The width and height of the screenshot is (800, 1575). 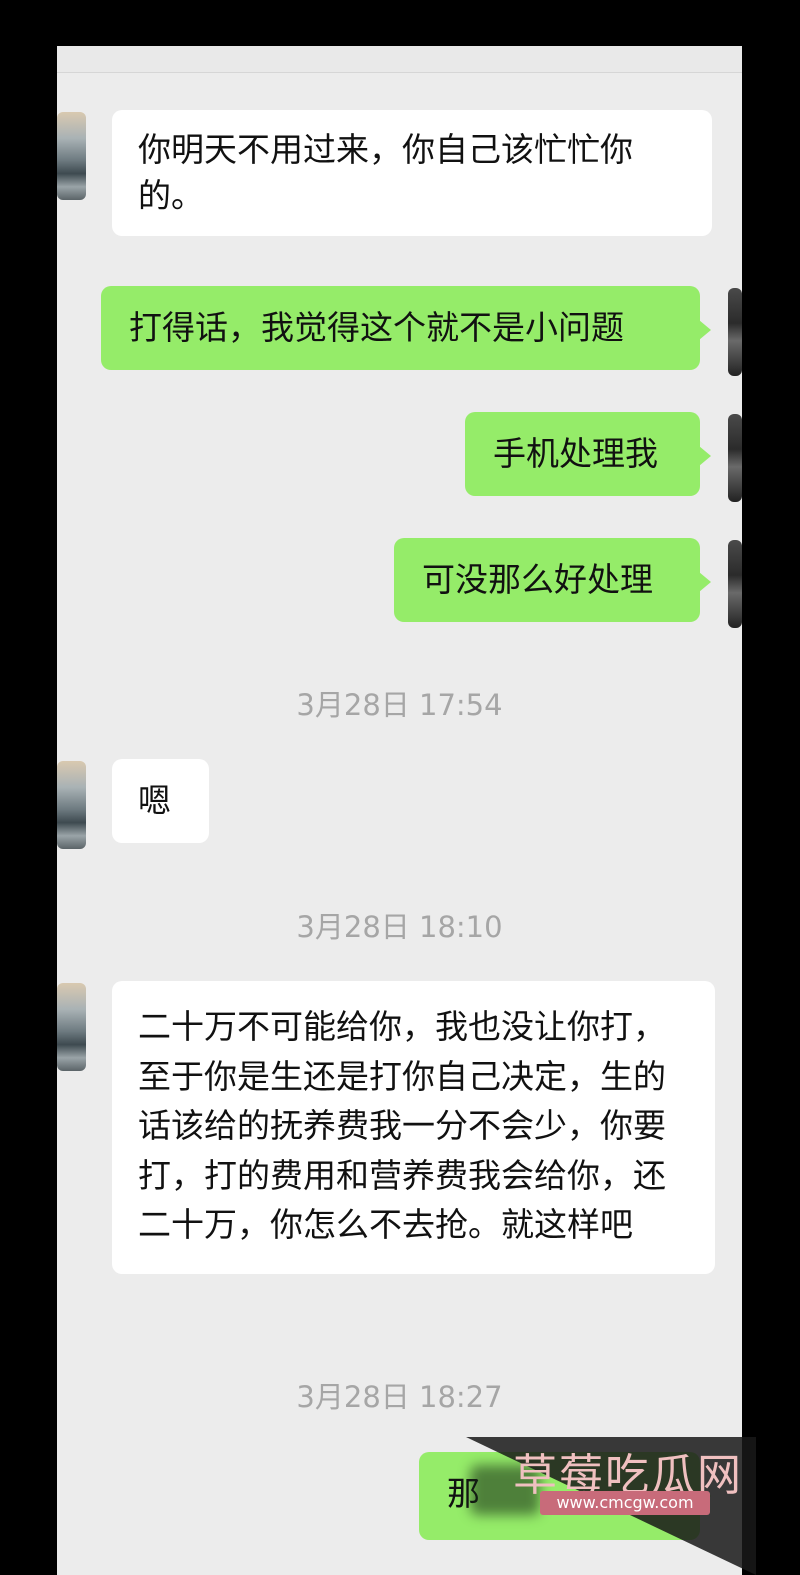 I want to click on message-bubble-incoming: 嗯, so click(x=160, y=801).